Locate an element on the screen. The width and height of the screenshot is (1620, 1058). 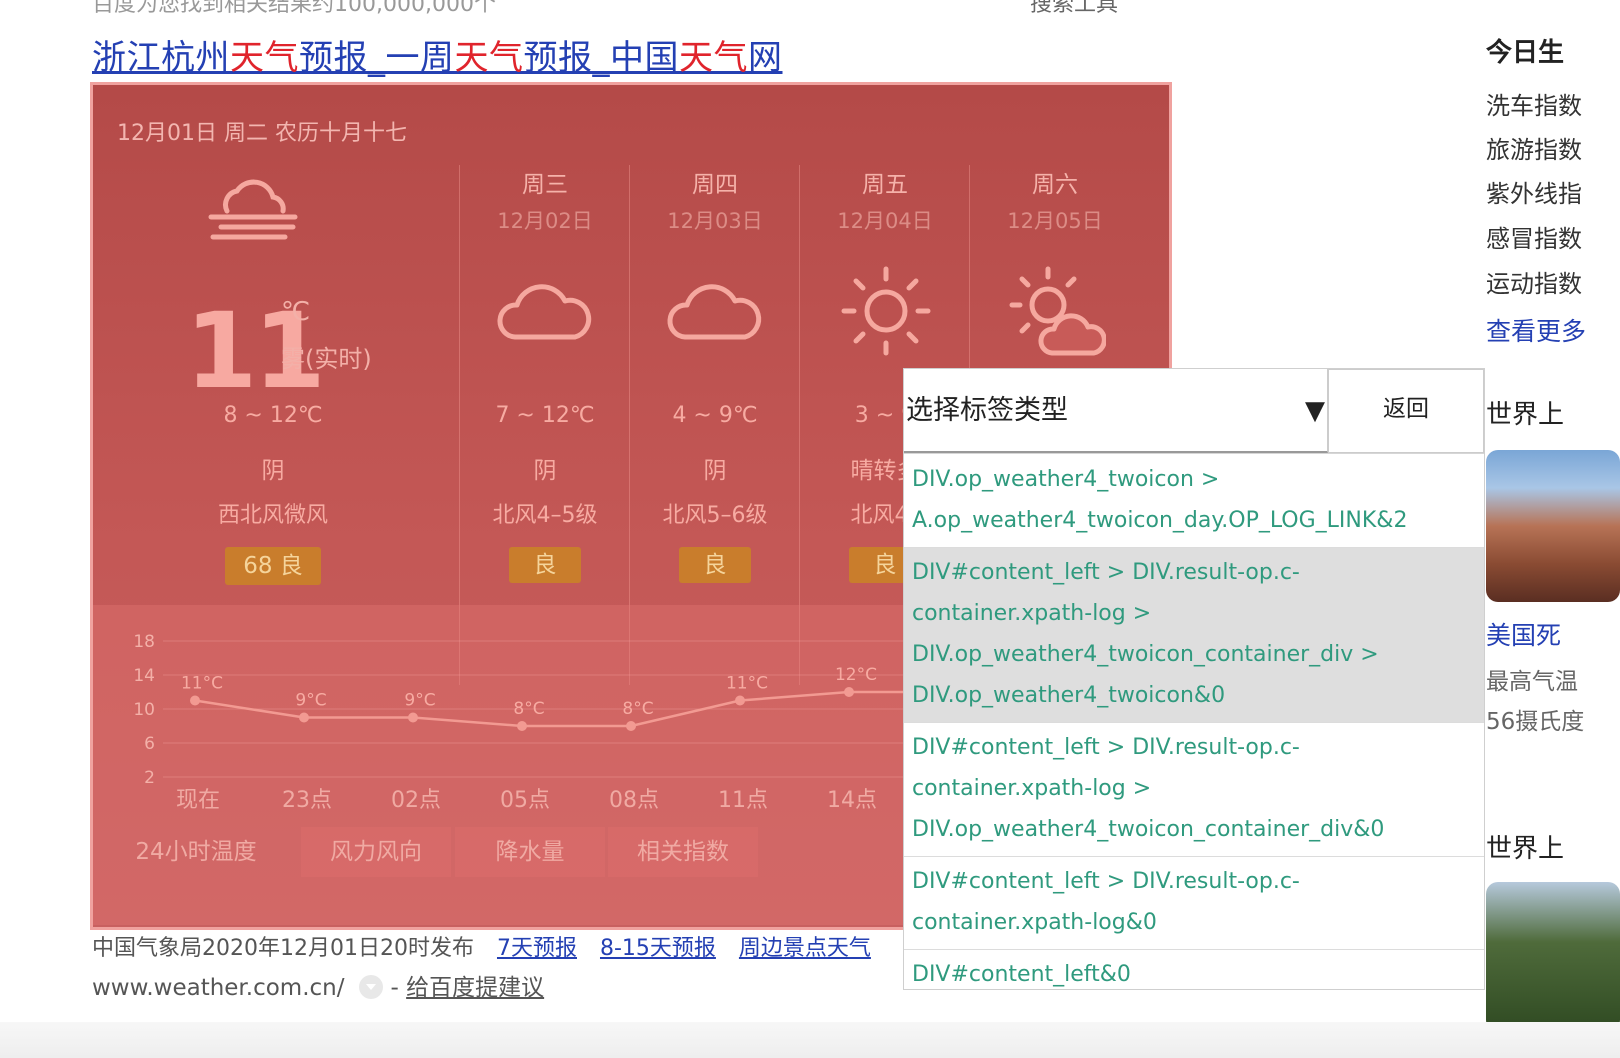
day-of-week: 周三 is located at coordinates (545, 185).